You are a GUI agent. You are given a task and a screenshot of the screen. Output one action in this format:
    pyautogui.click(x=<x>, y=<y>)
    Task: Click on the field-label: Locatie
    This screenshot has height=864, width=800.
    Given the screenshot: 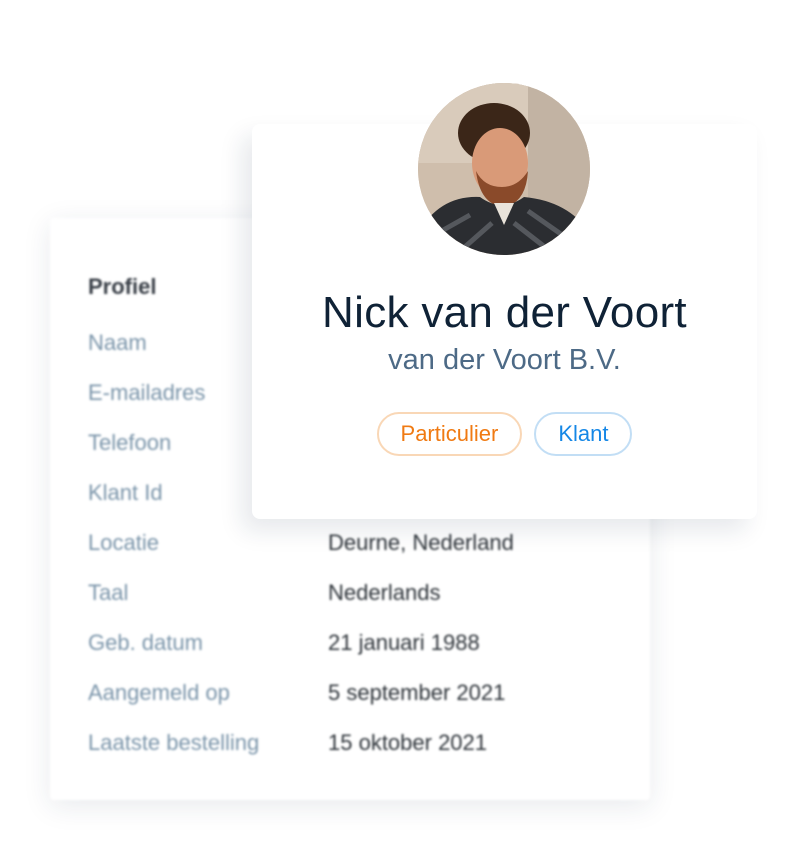 What is the action you would take?
    pyautogui.click(x=123, y=542)
    